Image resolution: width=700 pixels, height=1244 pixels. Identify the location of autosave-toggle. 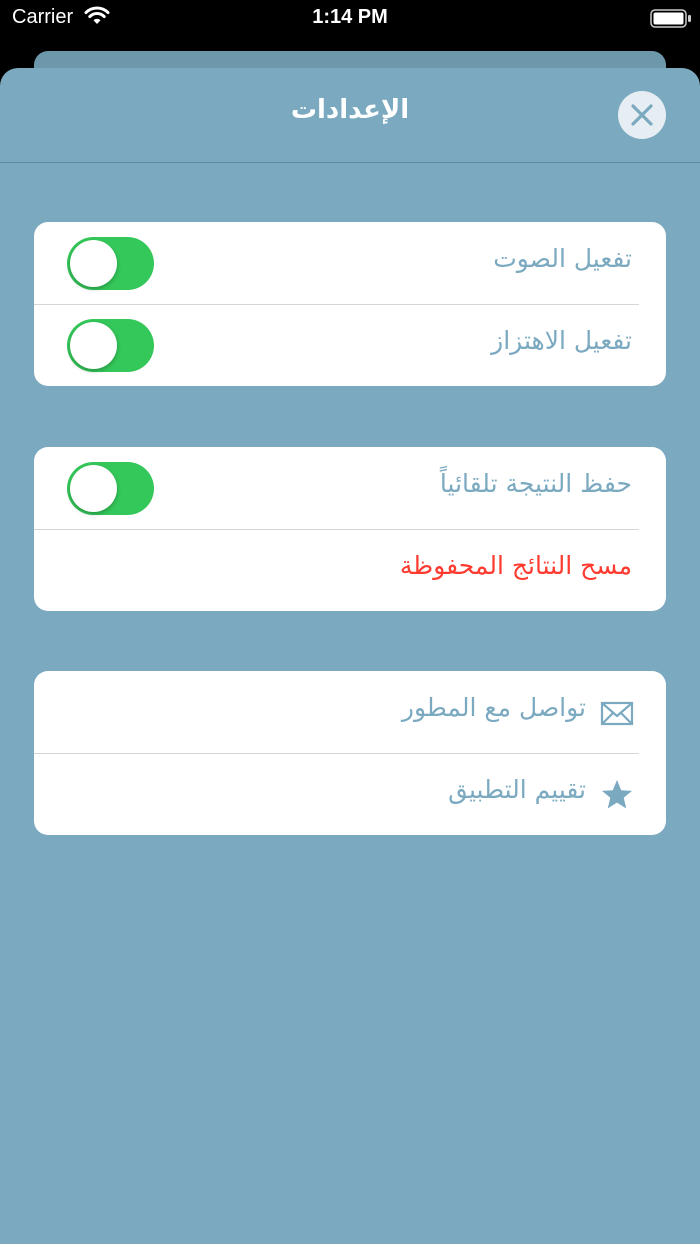
(110, 488).